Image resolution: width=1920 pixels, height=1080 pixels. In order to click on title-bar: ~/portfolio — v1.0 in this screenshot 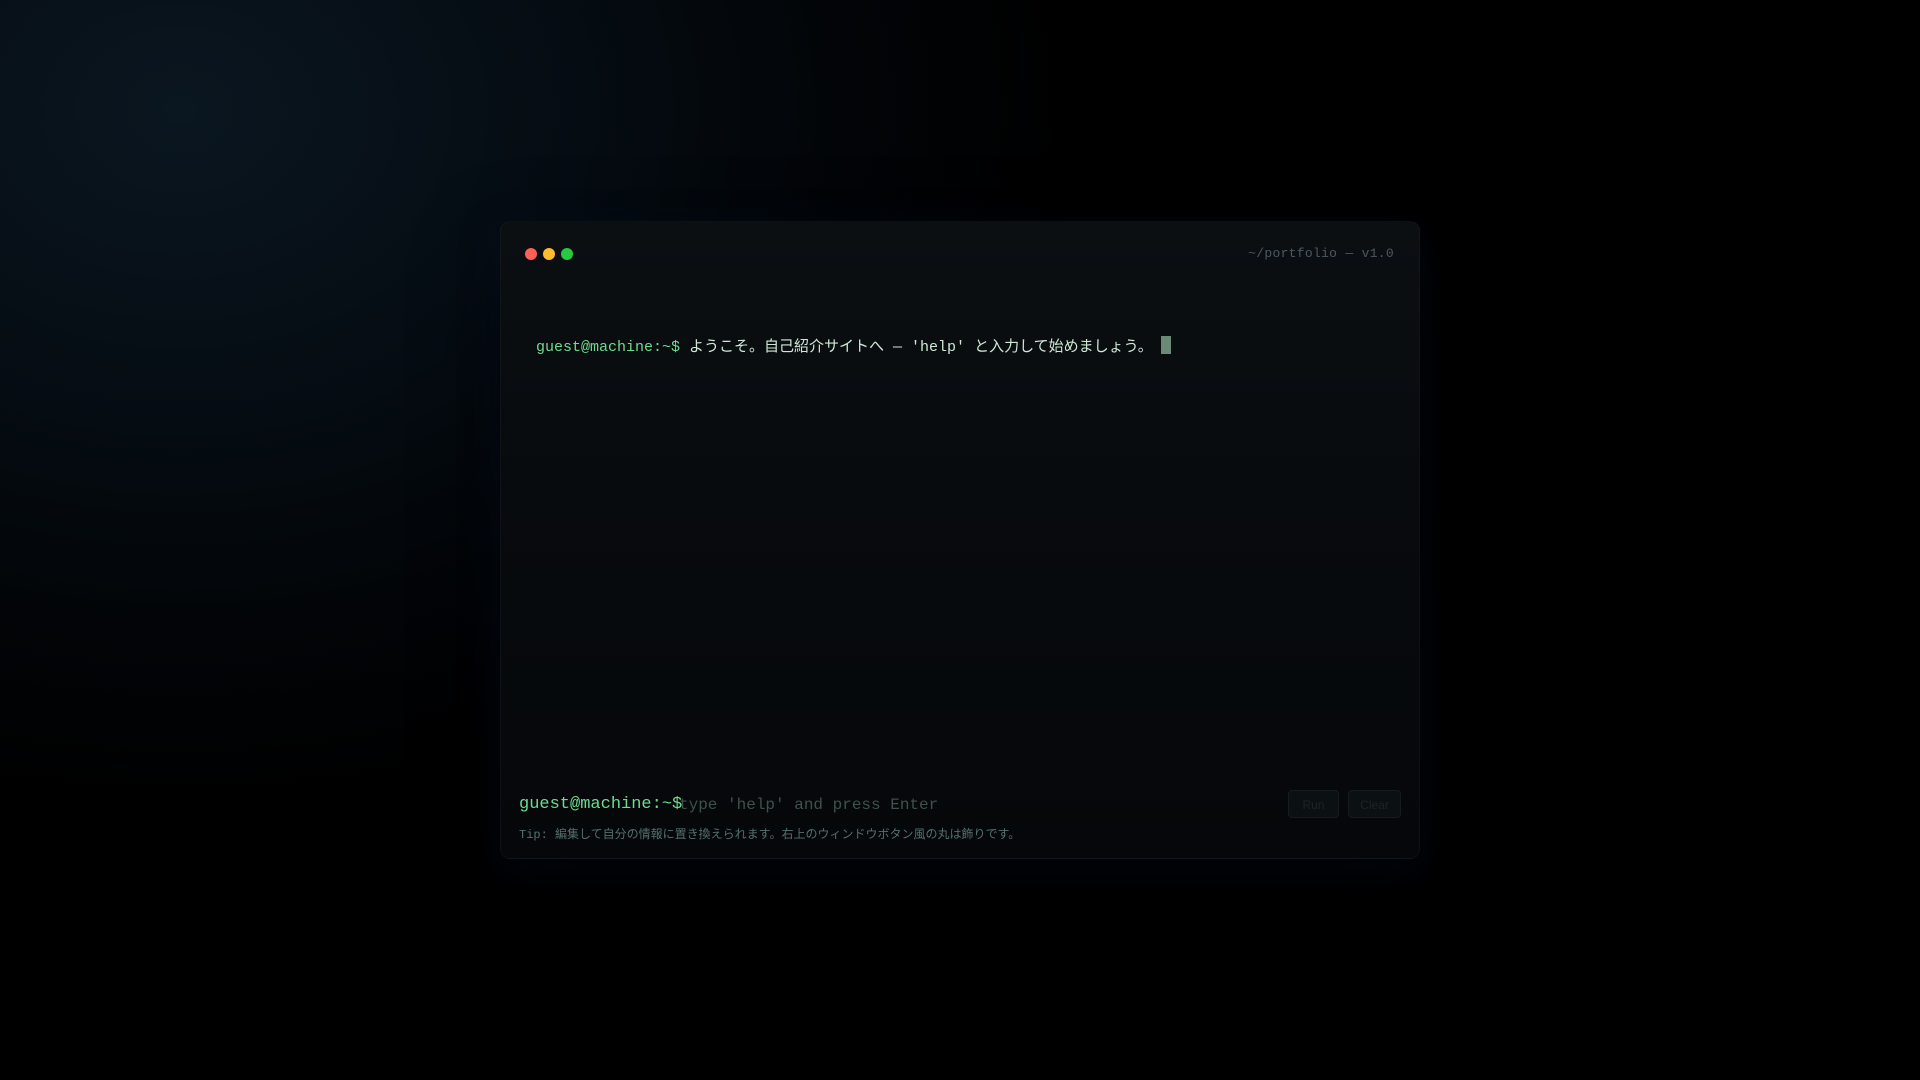, I will do `click(960, 252)`.